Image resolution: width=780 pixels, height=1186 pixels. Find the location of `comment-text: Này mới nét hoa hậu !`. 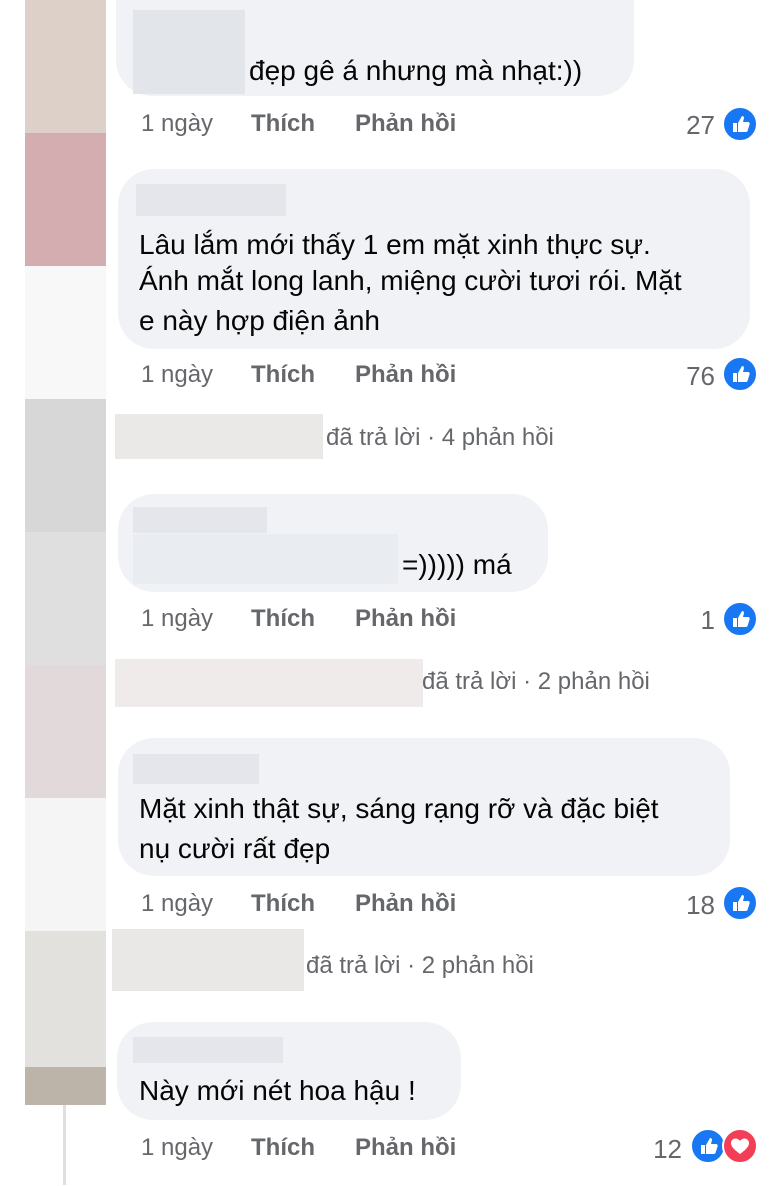

comment-text: Này mới nét hoa hậu ! is located at coordinates (277, 1090).